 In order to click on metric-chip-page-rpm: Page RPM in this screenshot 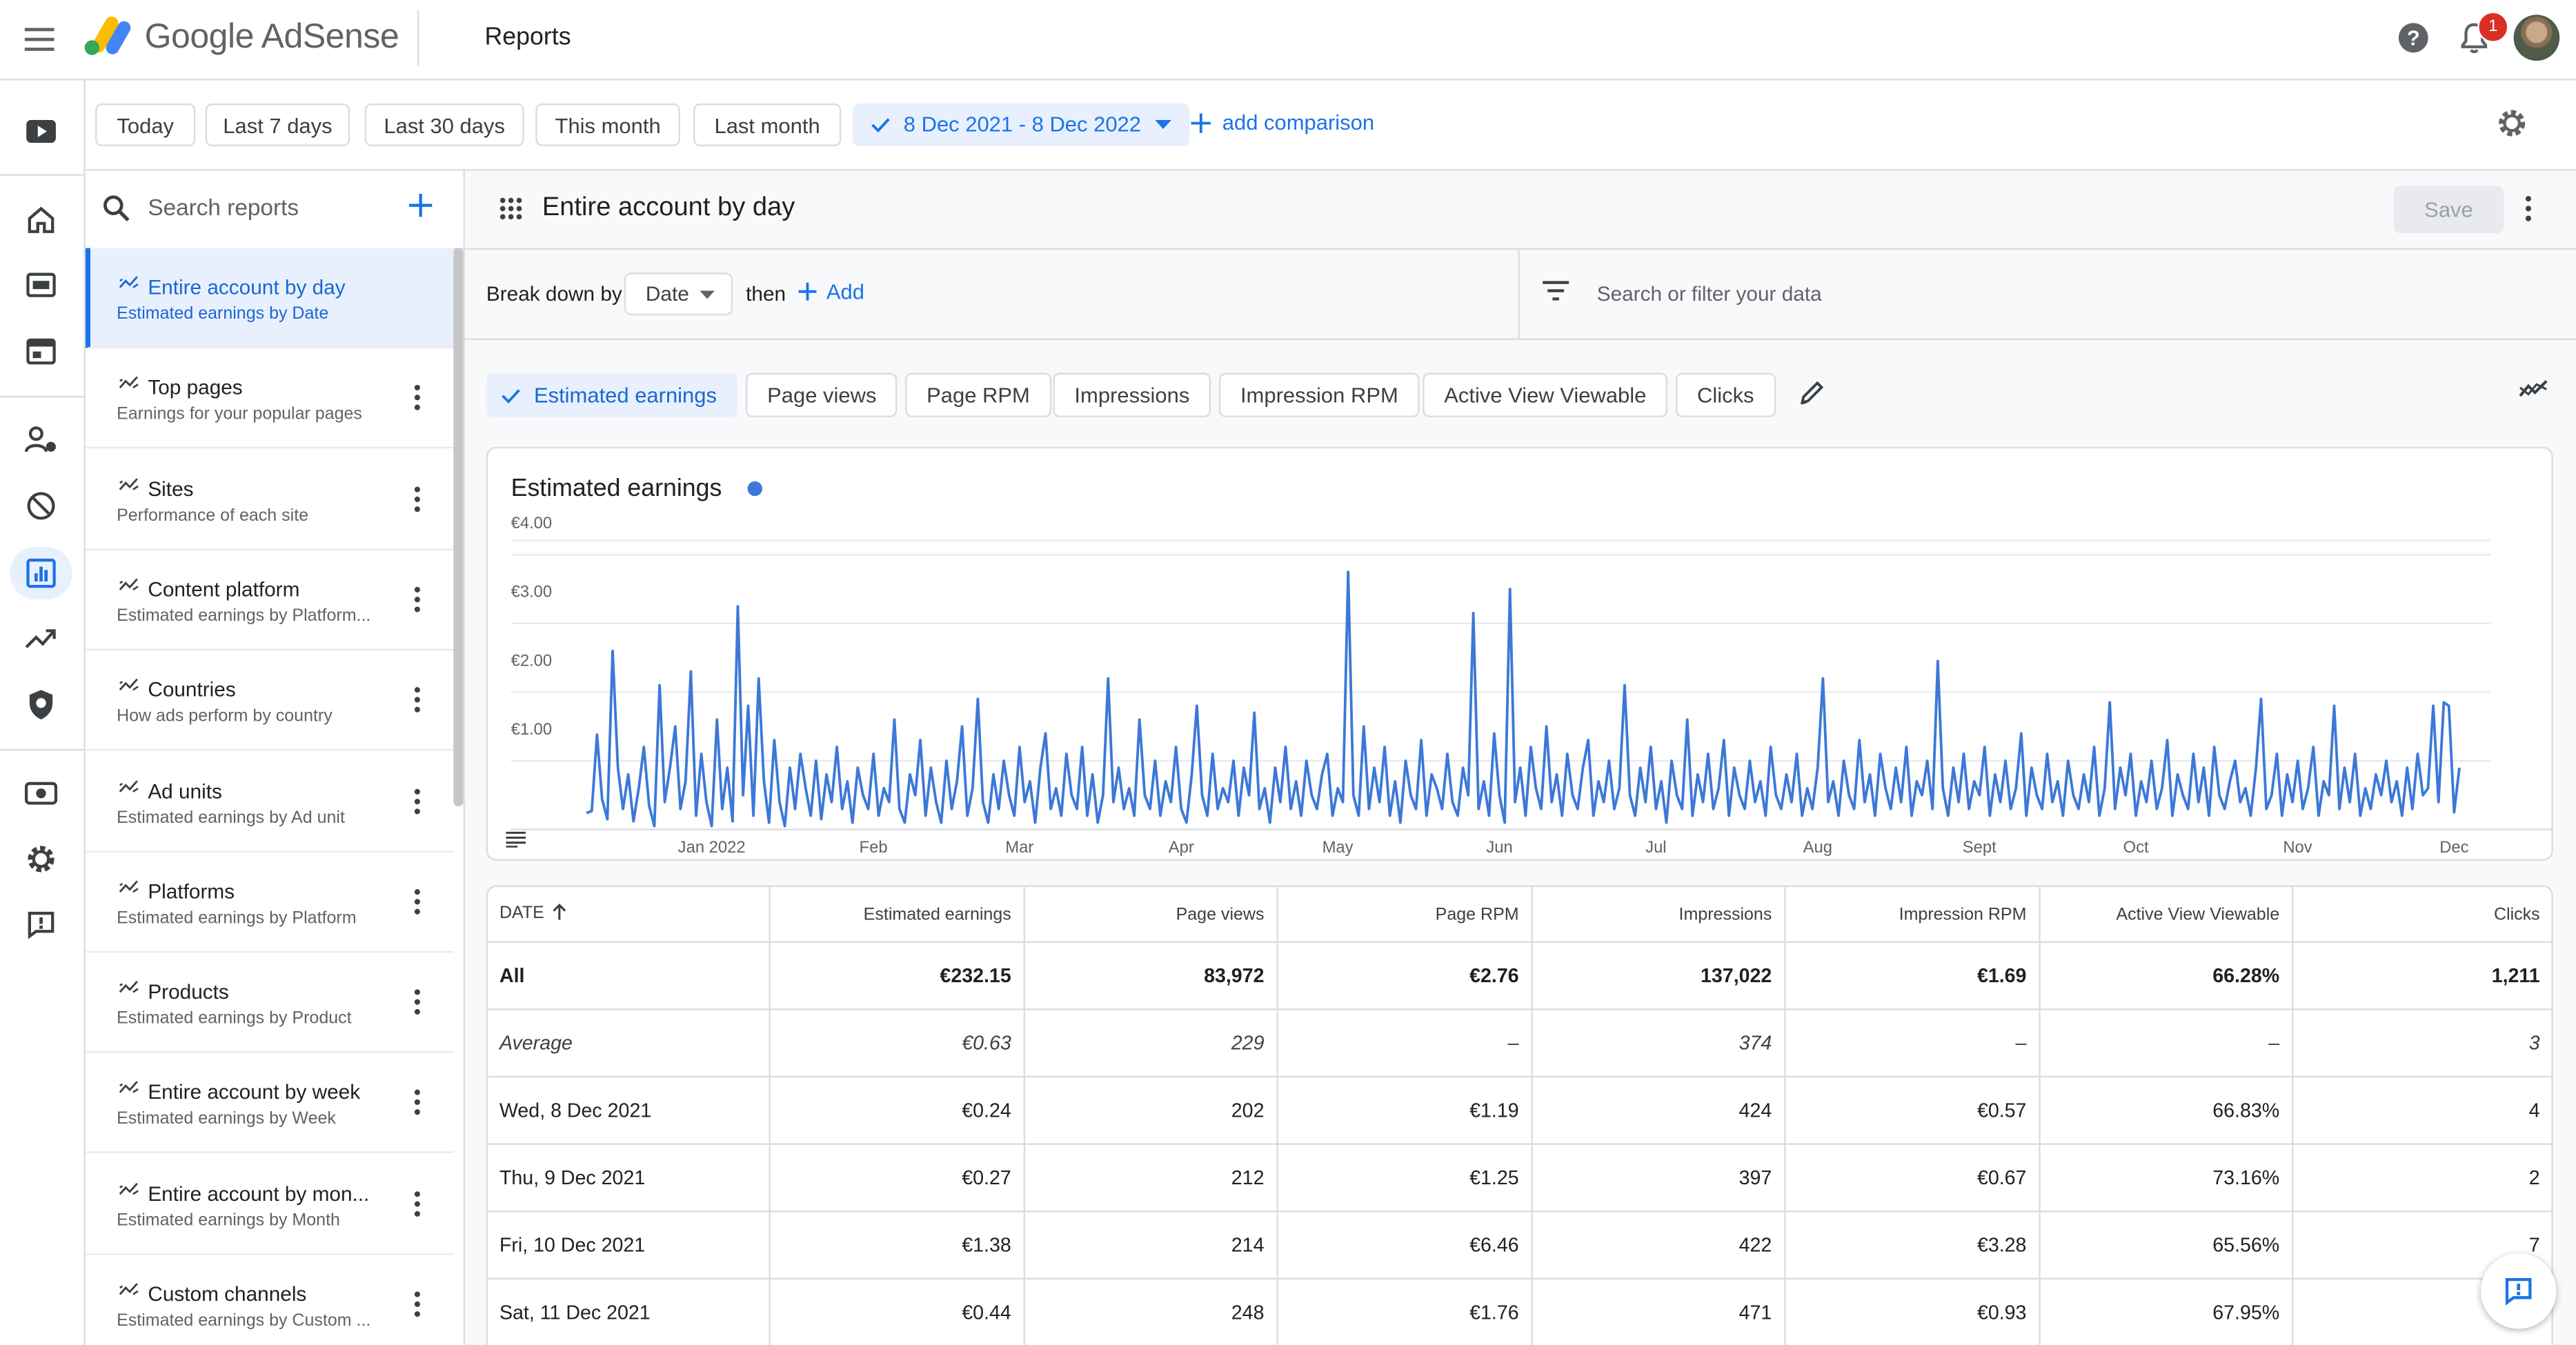, I will do `click(978, 394)`.